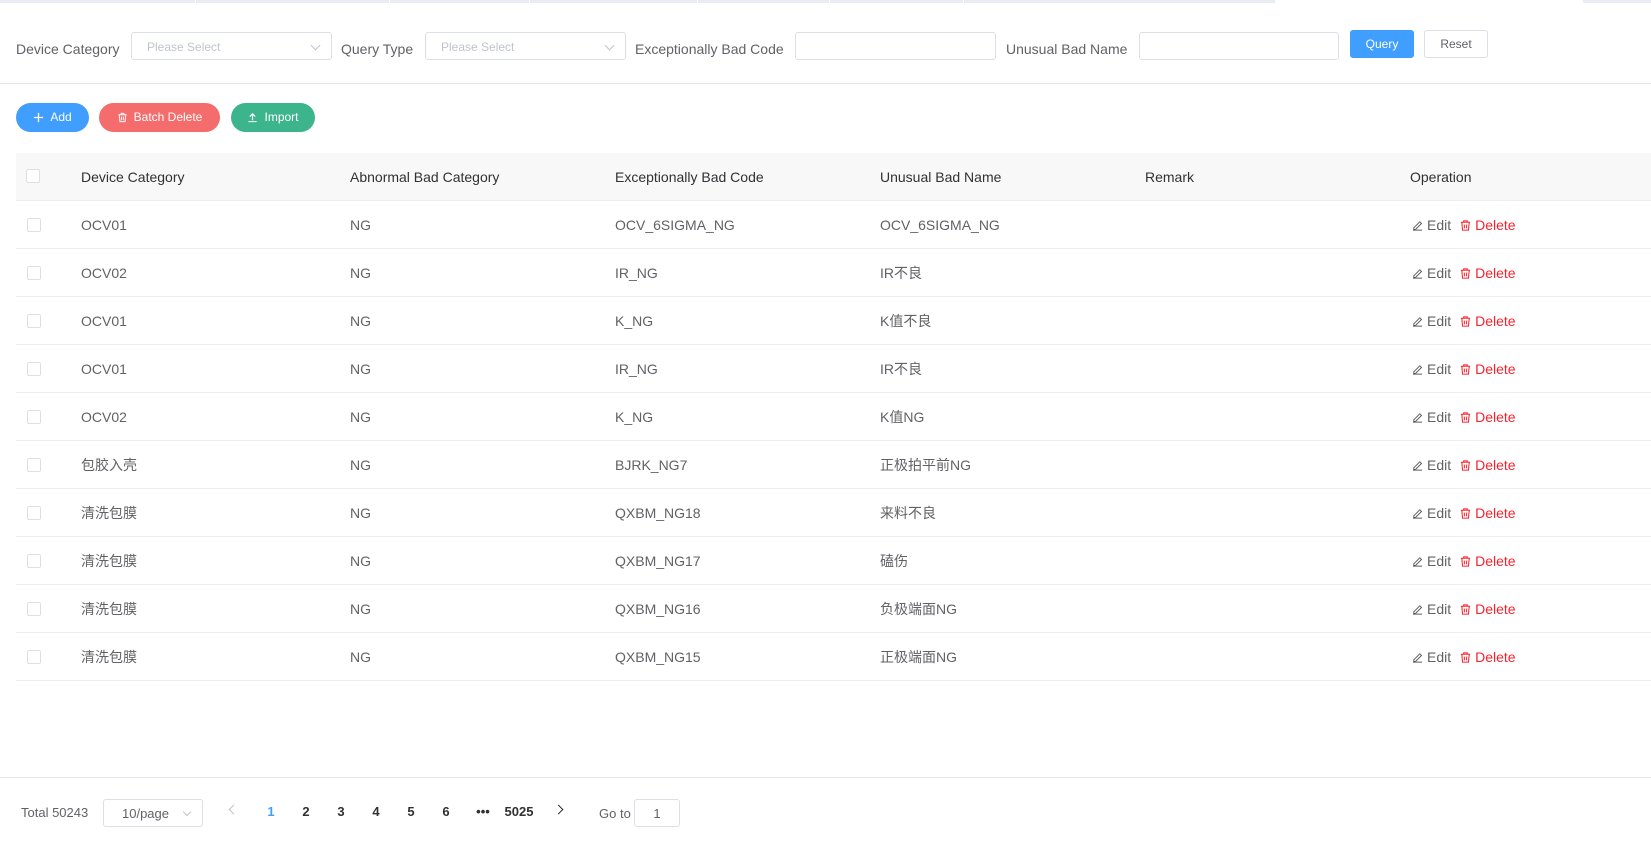 Image resolution: width=1651 pixels, height=849 pixels. Describe the element at coordinates (525, 46) in the screenshot. I see `query-type-select: Please Select` at that location.